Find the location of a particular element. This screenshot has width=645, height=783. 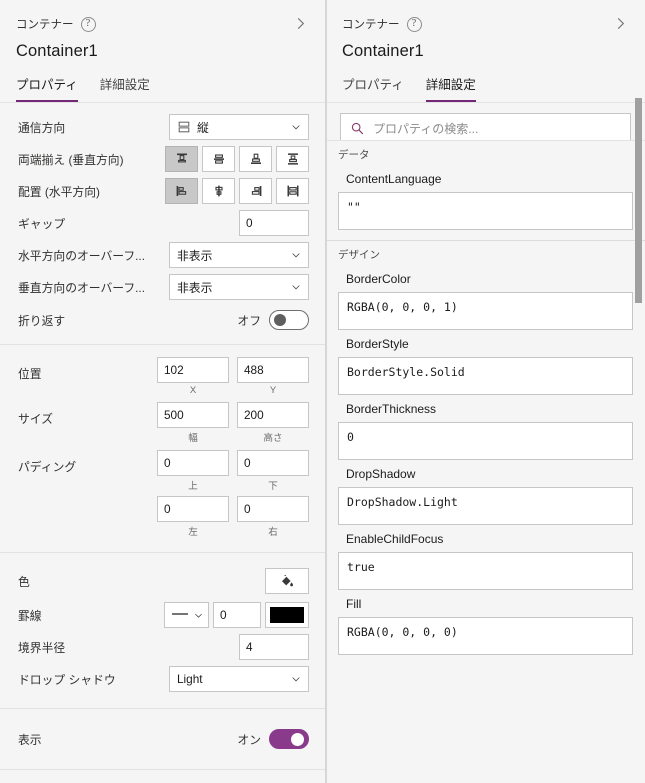

padding-top-caption: 上 is located at coordinates (193, 486).